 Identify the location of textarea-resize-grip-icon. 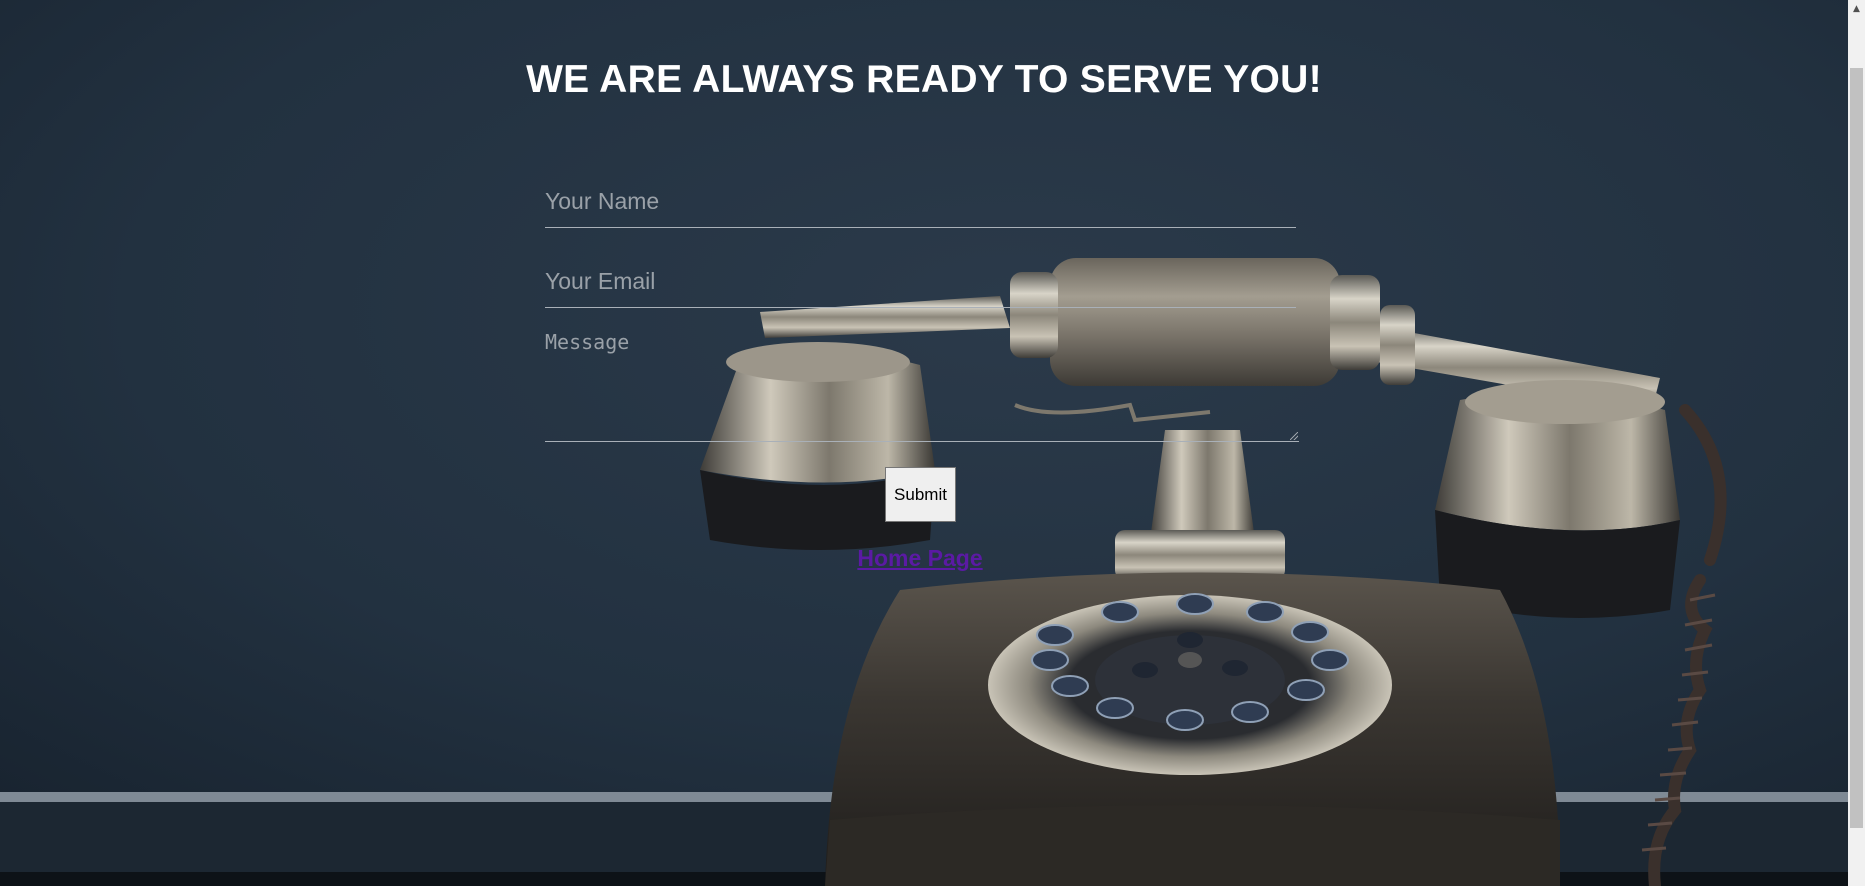
(1294, 436).